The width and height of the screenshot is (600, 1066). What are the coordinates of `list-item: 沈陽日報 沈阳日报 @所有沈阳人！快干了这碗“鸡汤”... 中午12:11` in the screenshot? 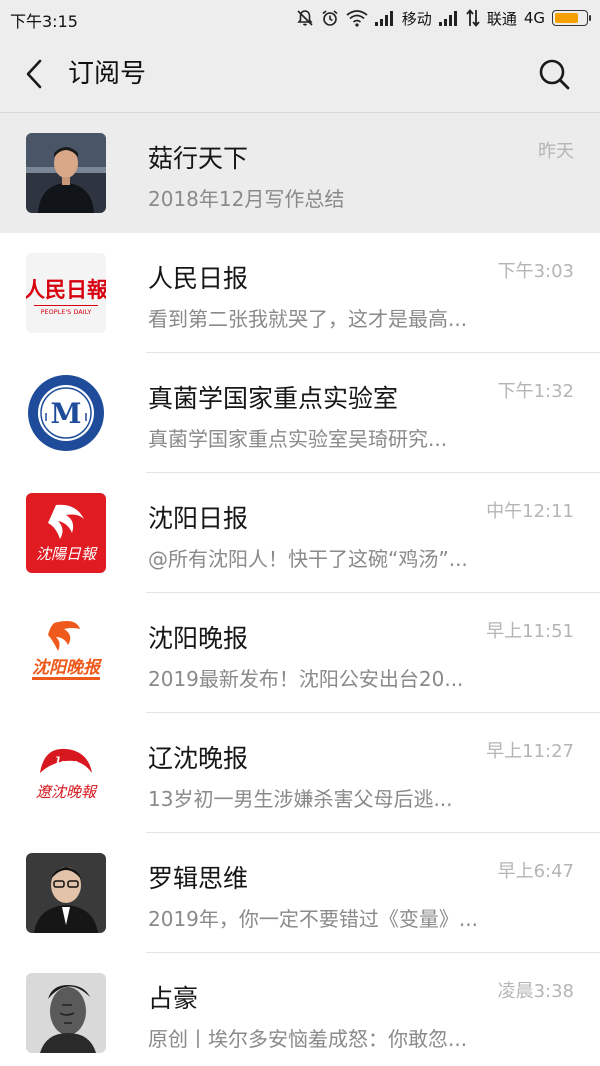 It's located at (300, 533).